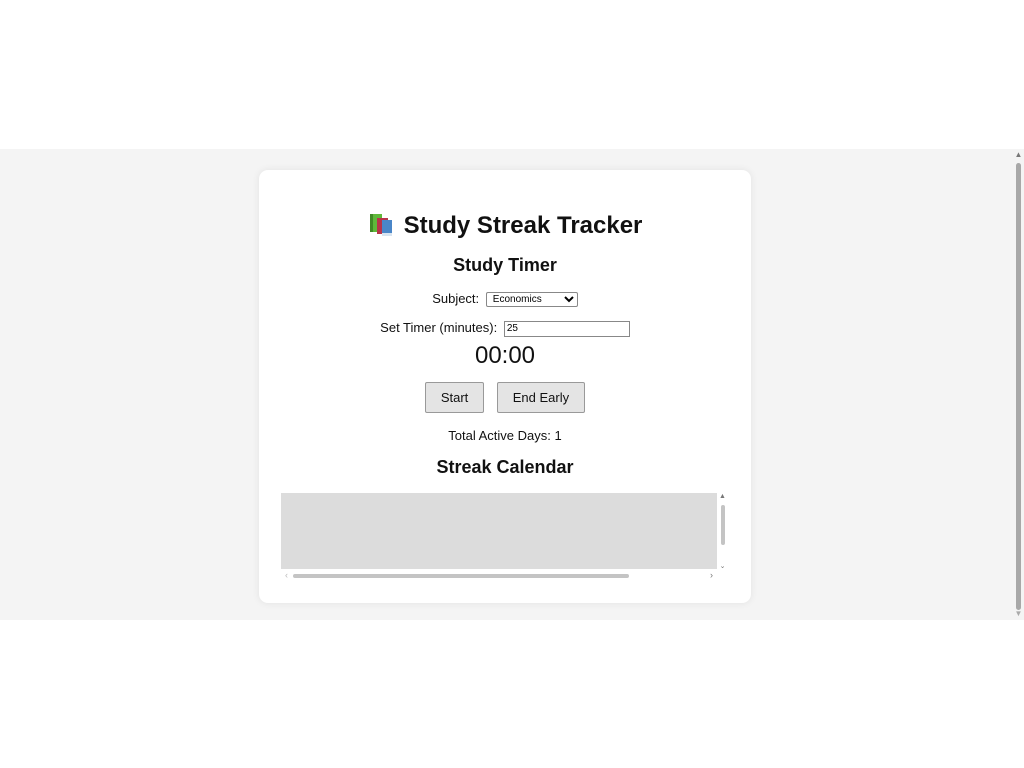  I want to click on streak-calendar, so click(499, 531).